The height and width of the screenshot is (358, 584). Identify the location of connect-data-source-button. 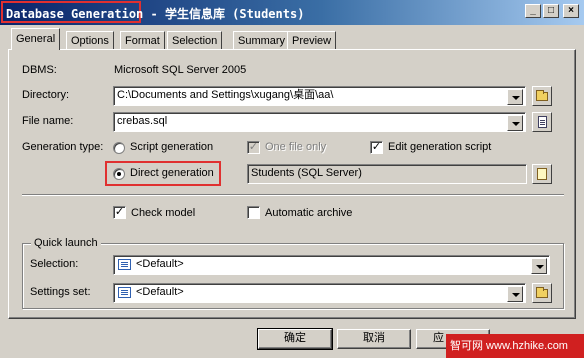
(542, 174).